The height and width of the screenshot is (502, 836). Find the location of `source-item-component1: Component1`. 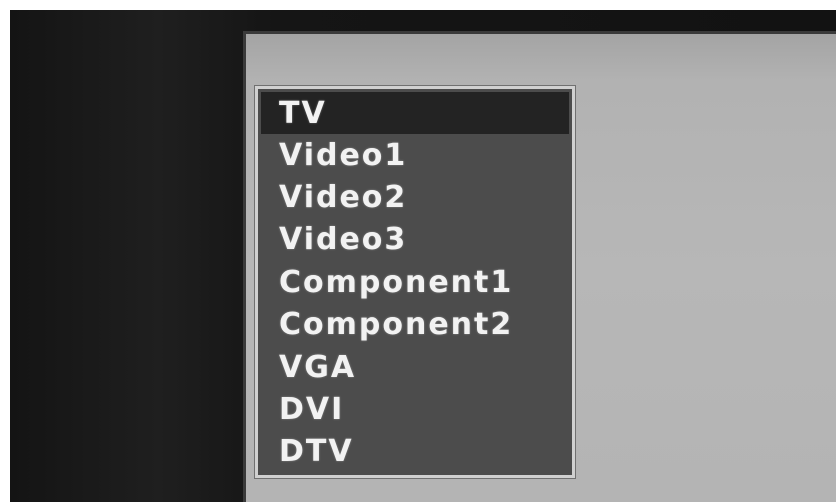

source-item-component1: Component1 is located at coordinates (415, 282).